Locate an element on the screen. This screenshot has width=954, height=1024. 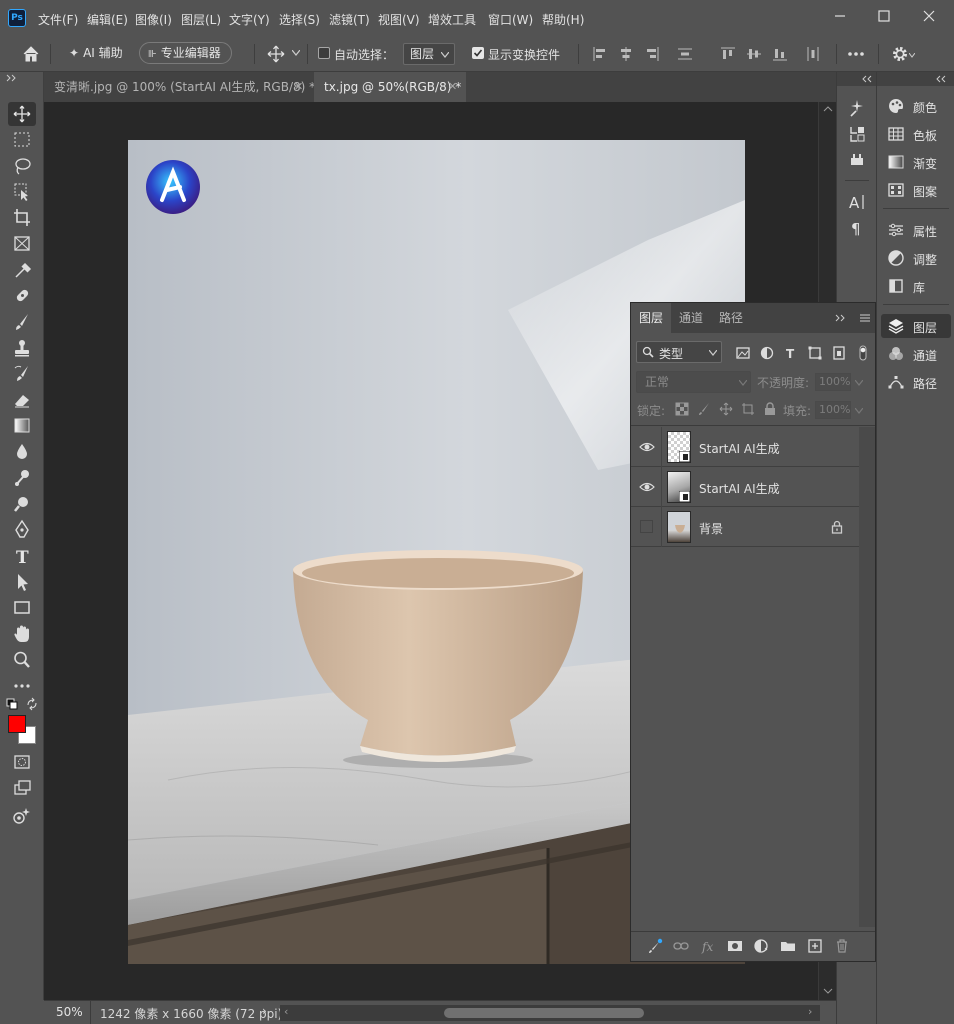
document-info: 1242 像素 x 1660 像素 (72 ppi) is located at coordinates (191, 1013).